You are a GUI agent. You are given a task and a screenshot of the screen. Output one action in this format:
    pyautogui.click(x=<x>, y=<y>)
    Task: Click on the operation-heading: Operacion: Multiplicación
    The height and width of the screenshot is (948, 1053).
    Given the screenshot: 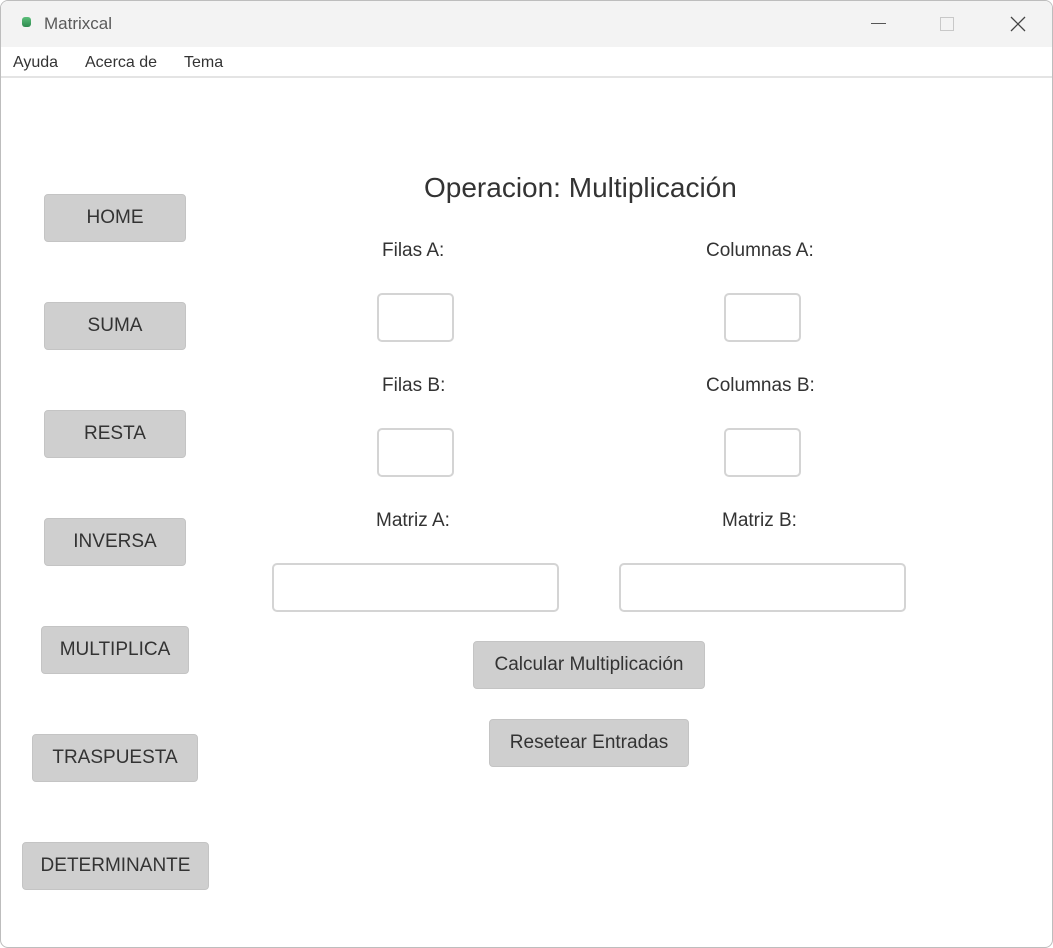 What is the action you would take?
    pyautogui.click(x=580, y=187)
    